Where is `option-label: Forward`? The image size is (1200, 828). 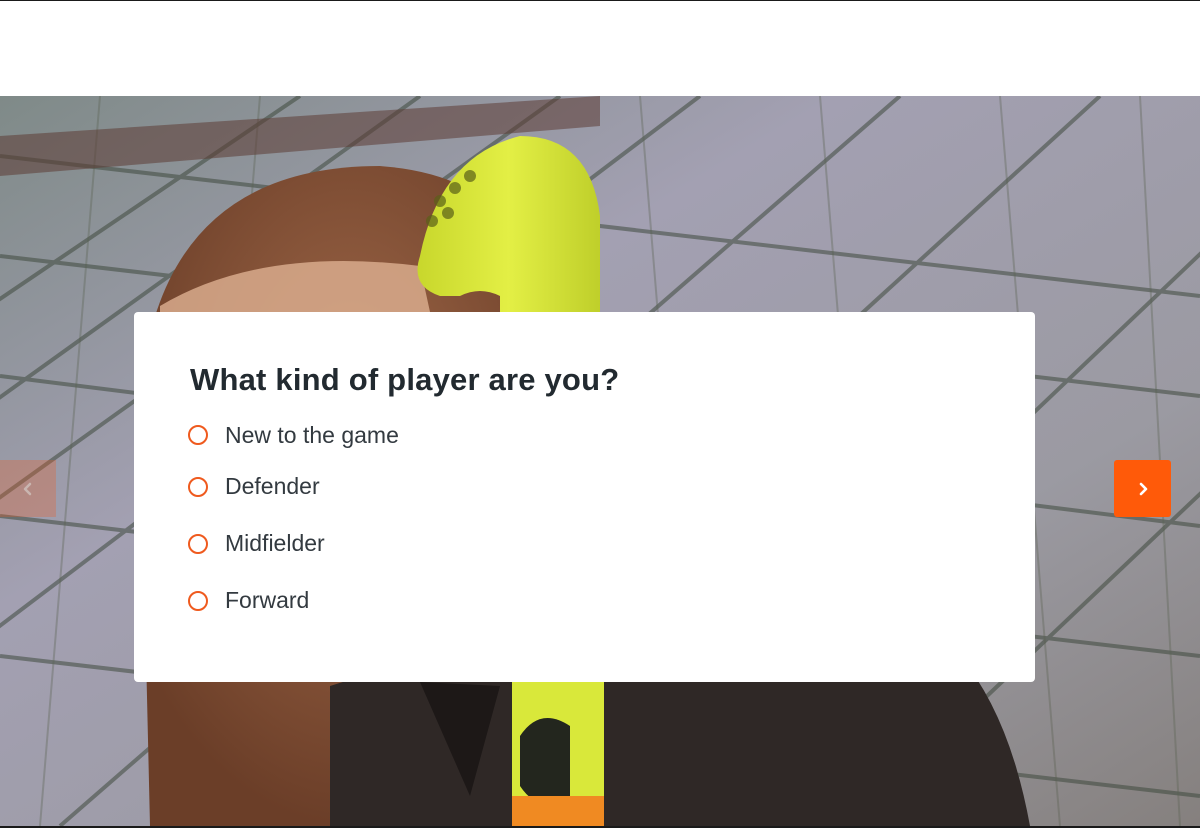 option-label: Forward is located at coordinates (267, 600).